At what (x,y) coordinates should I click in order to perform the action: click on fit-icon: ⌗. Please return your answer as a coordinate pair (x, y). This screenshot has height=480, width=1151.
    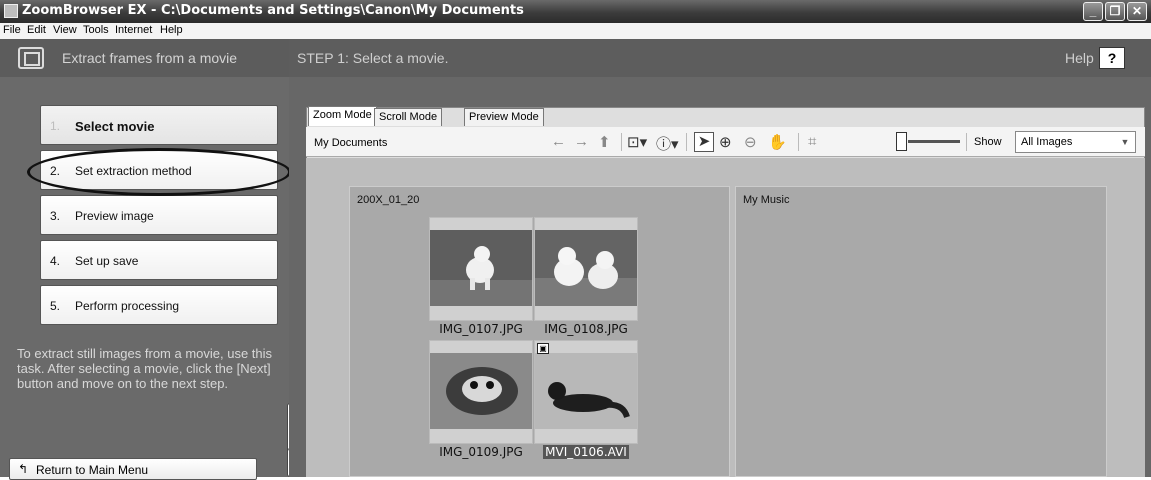
    Looking at the image, I should click on (812, 141).